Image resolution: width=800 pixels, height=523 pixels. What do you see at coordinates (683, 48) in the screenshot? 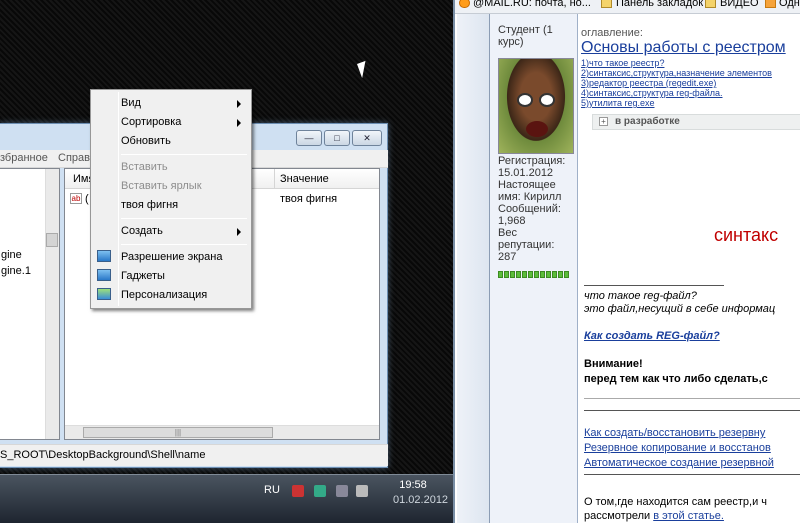
I see `article-title-link: Основы работы с реестром` at bounding box center [683, 48].